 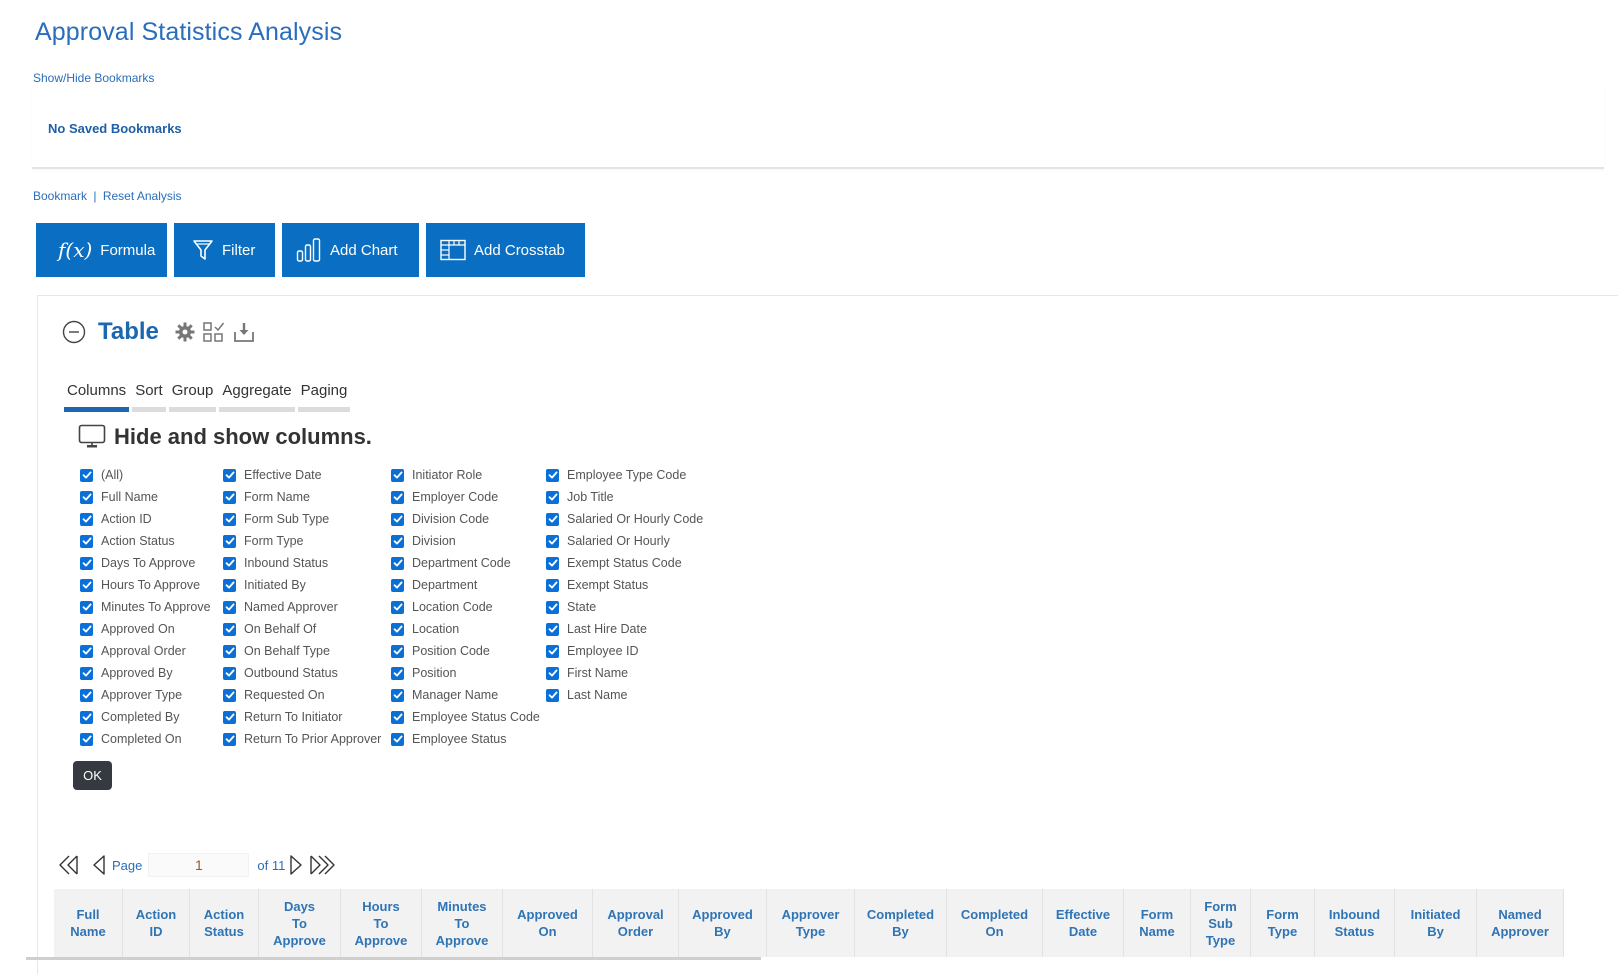 What do you see at coordinates (307, 607) in the screenshot?
I see `column-toggle: Named Approver` at bounding box center [307, 607].